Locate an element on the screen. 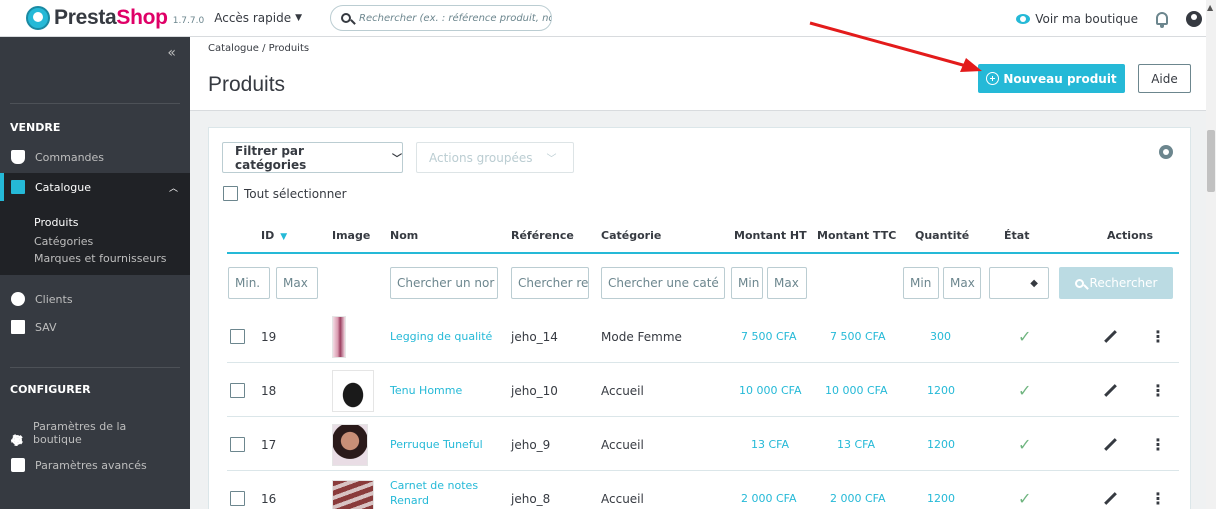 The image size is (1216, 509). prestashop-logo: PrestaShop 1.7.7.0 is located at coordinates (115, 18).